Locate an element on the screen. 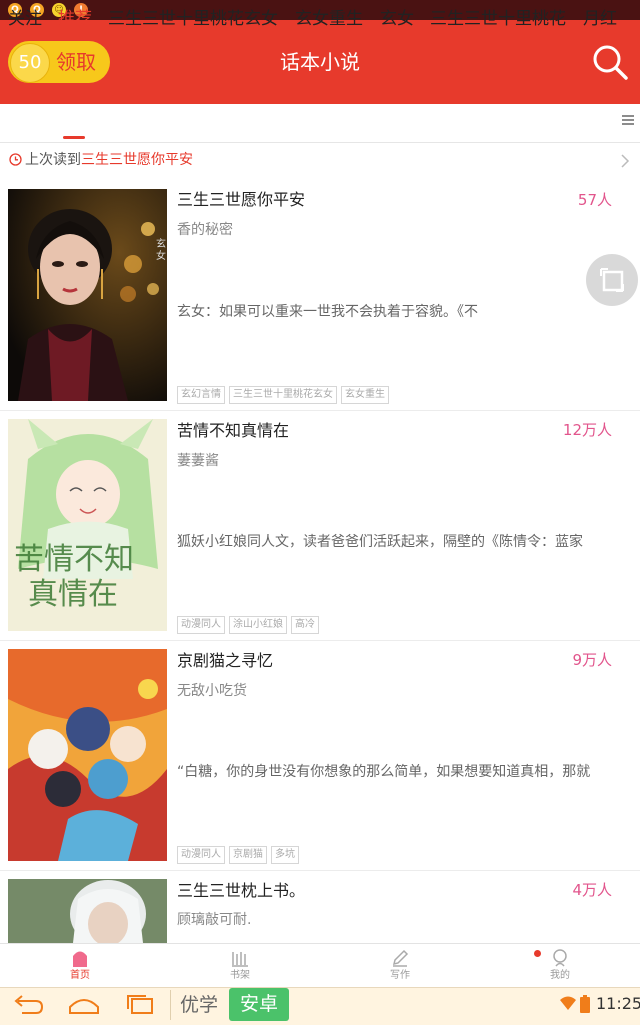 The height and width of the screenshot is (1025, 640). book-author: 萋萋酱 is located at coordinates (198, 461).